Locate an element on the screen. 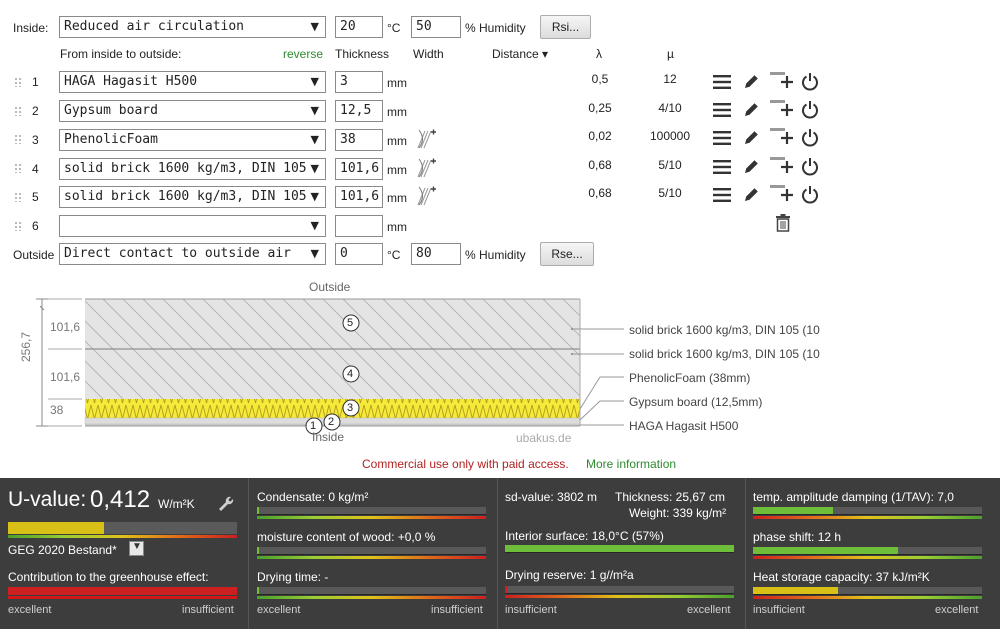  outside-temp-unit: °C is located at coordinates (394, 255).